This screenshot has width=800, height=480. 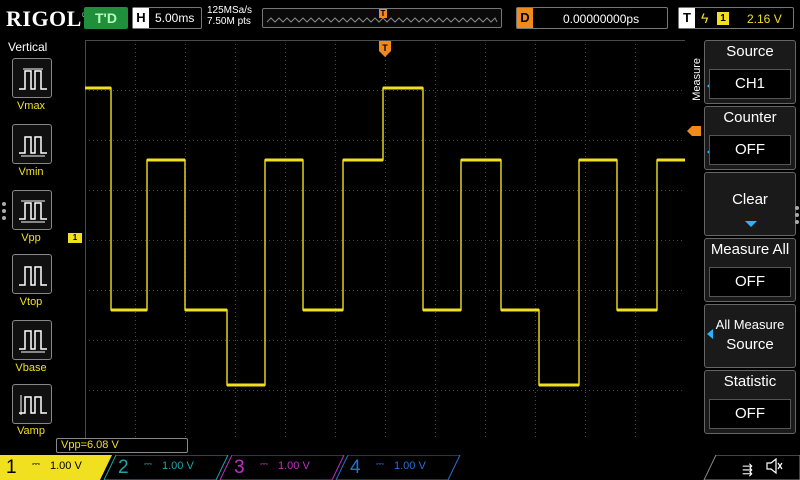 What do you see at coordinates (750, 414) in the screenshot?
I see `statistic-value: OFF` at bounding box center [750, 414].